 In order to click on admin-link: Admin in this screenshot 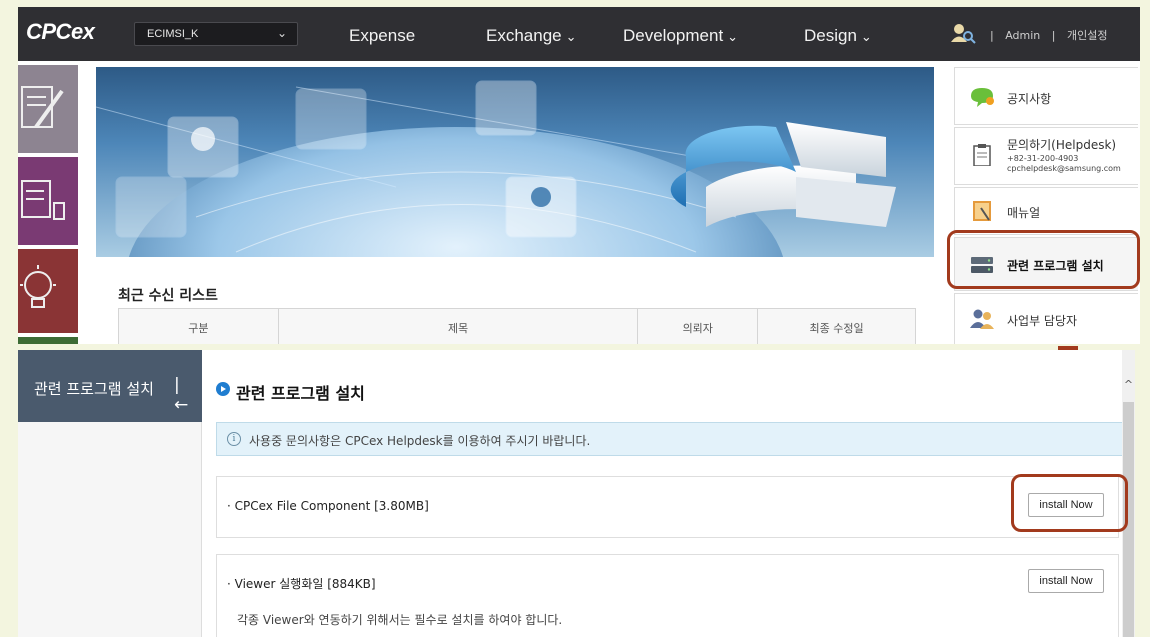, I will do `click(1022, 35)`.